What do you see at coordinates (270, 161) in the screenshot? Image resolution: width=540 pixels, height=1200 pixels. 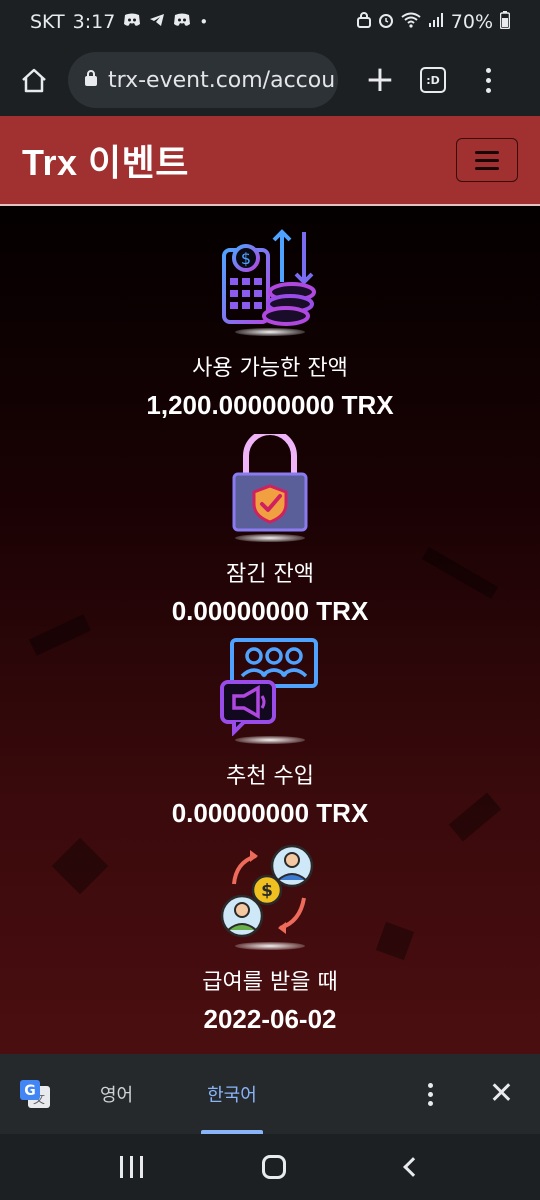 I see `site-navbar: Trx 이벤트` at bounding box center [270, 161].